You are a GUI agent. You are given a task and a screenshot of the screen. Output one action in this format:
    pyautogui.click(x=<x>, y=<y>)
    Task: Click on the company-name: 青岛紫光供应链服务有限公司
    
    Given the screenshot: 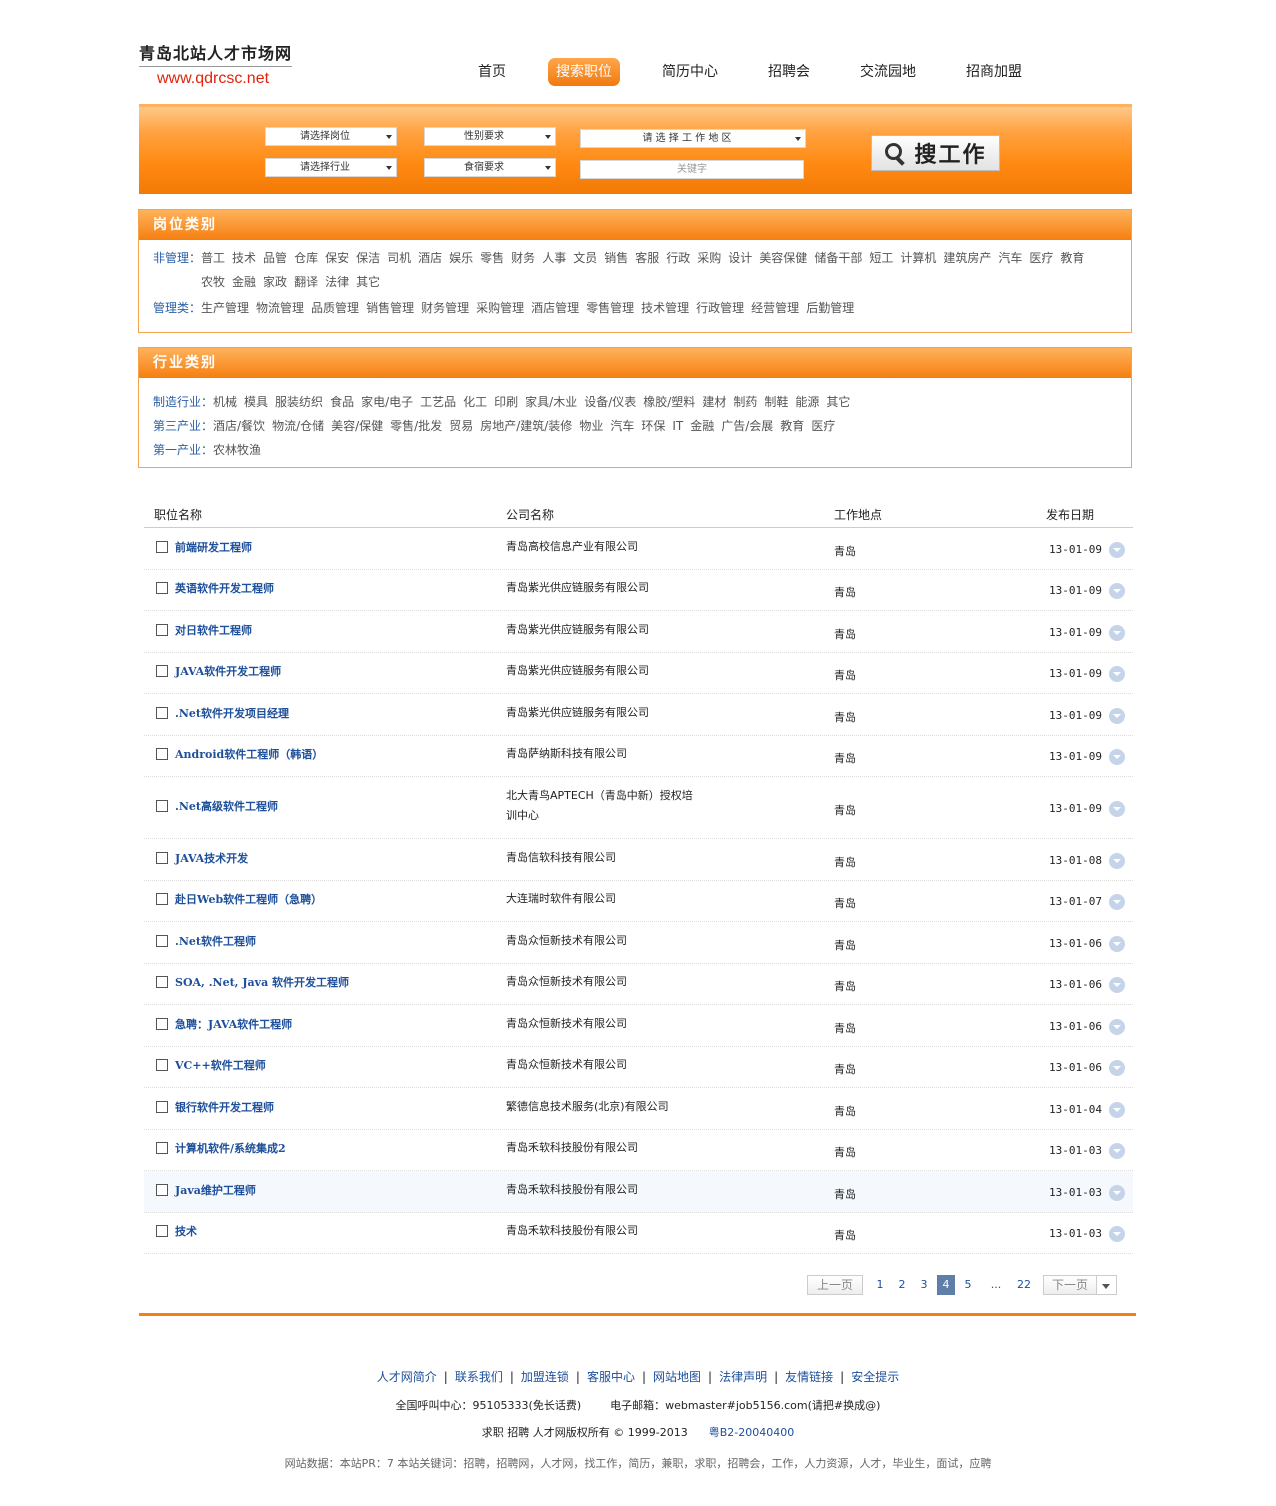 What is the action you would take?
    pyautogui.click(x=601, y=588)
    